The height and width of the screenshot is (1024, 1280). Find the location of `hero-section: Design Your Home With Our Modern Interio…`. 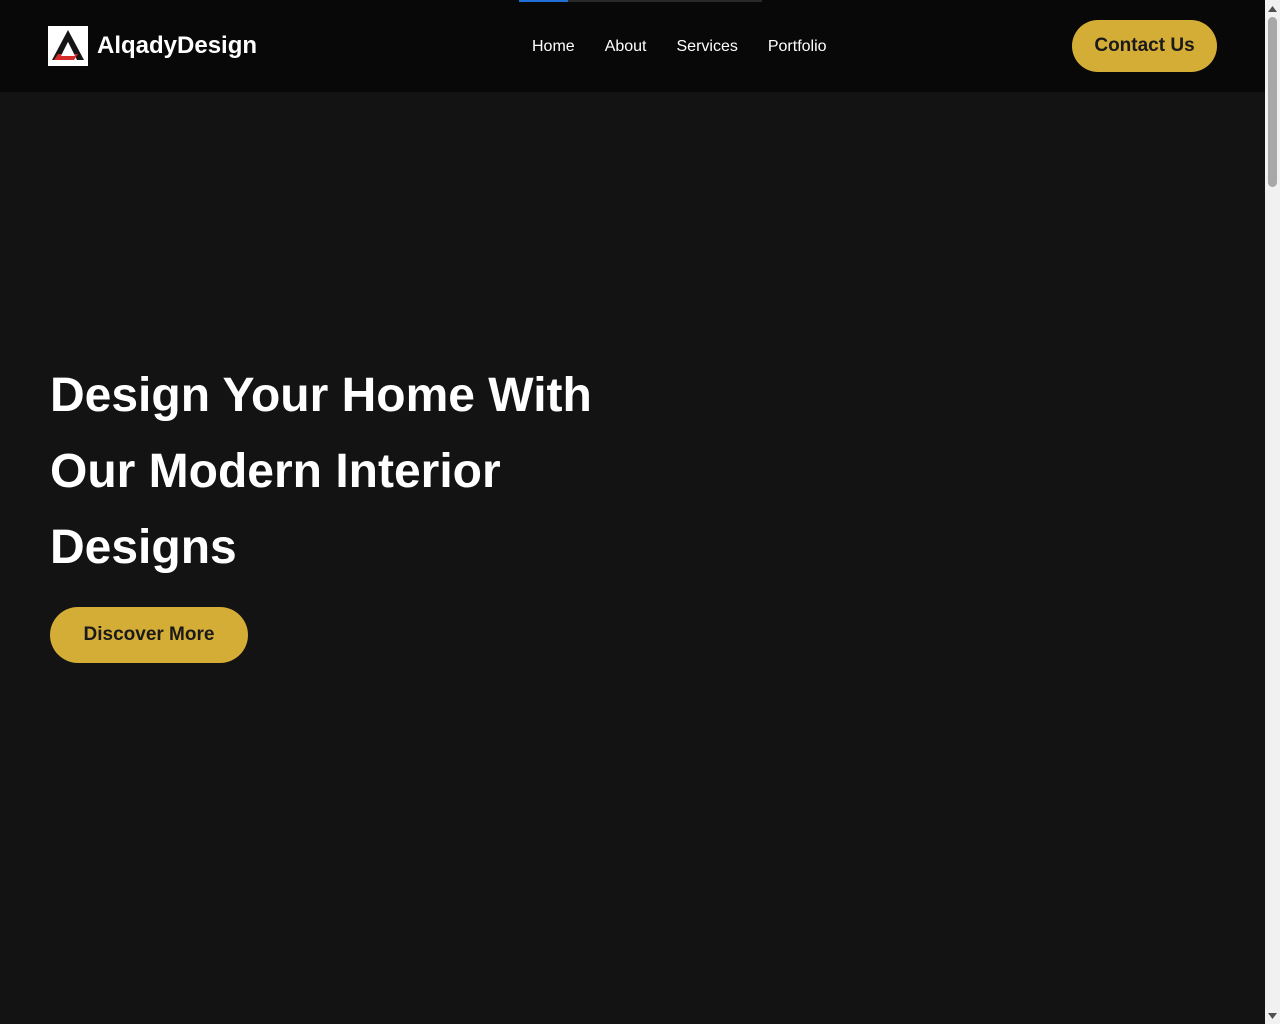

hero-section: Design Your Home With Our Modern Interio… is located at coordinates (350, 510).